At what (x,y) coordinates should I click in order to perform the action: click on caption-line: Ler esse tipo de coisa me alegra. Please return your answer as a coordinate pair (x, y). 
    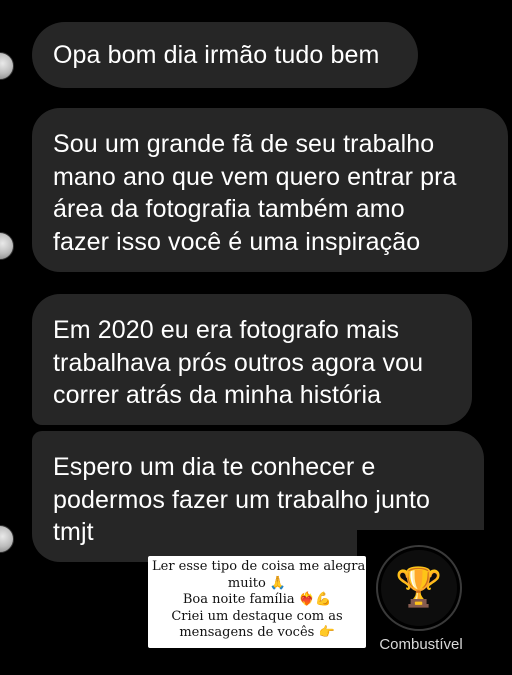
    Looking at the image, I should click on (259, 566).